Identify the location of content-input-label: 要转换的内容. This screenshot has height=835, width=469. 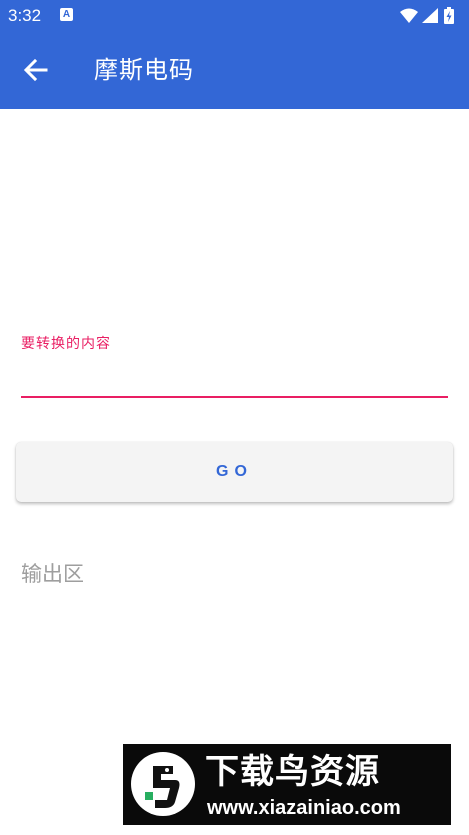
(66, 344).